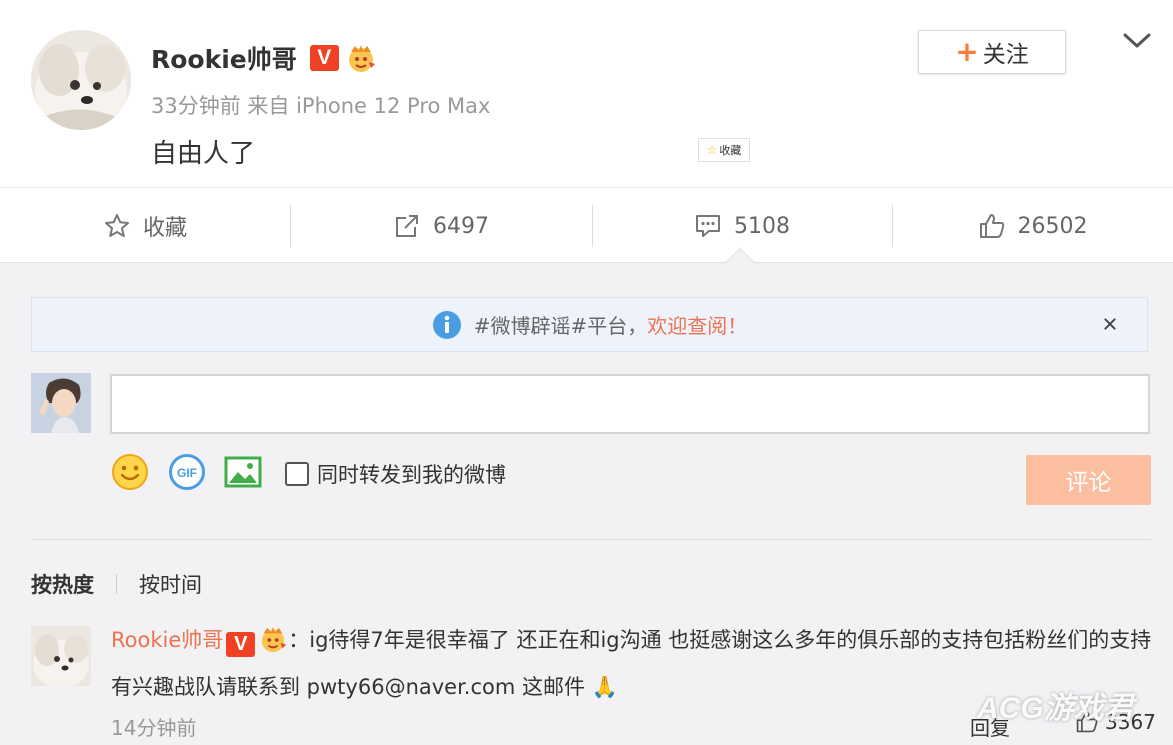 The width and height of the screenshot is (1173, 745). I want to click on like-action: 26502, so click(1032, 226).